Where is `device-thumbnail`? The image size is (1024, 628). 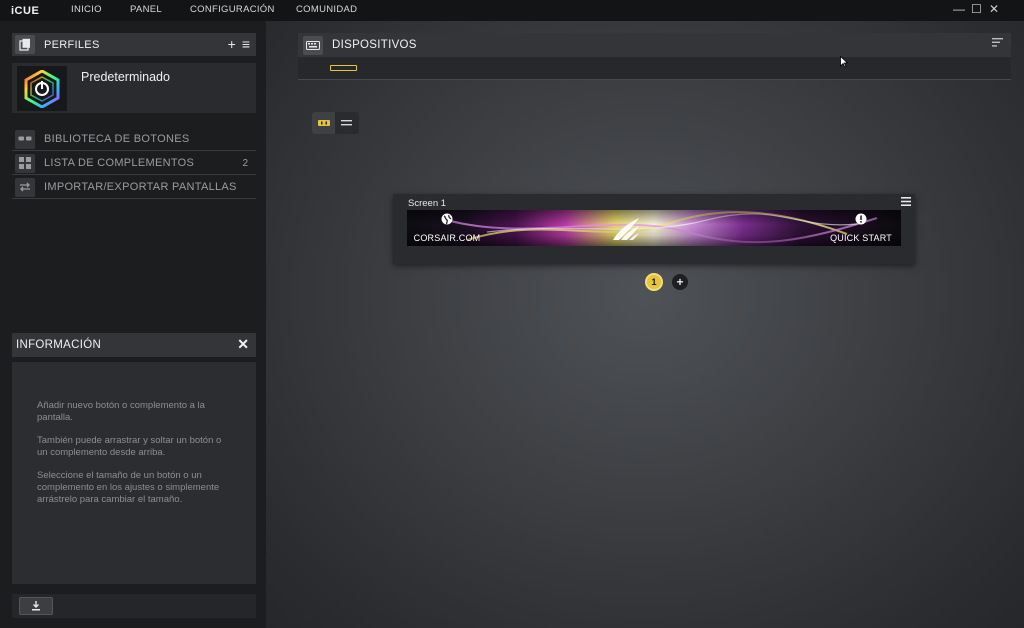
device-thumbnail is located at coordinates (343, 68).